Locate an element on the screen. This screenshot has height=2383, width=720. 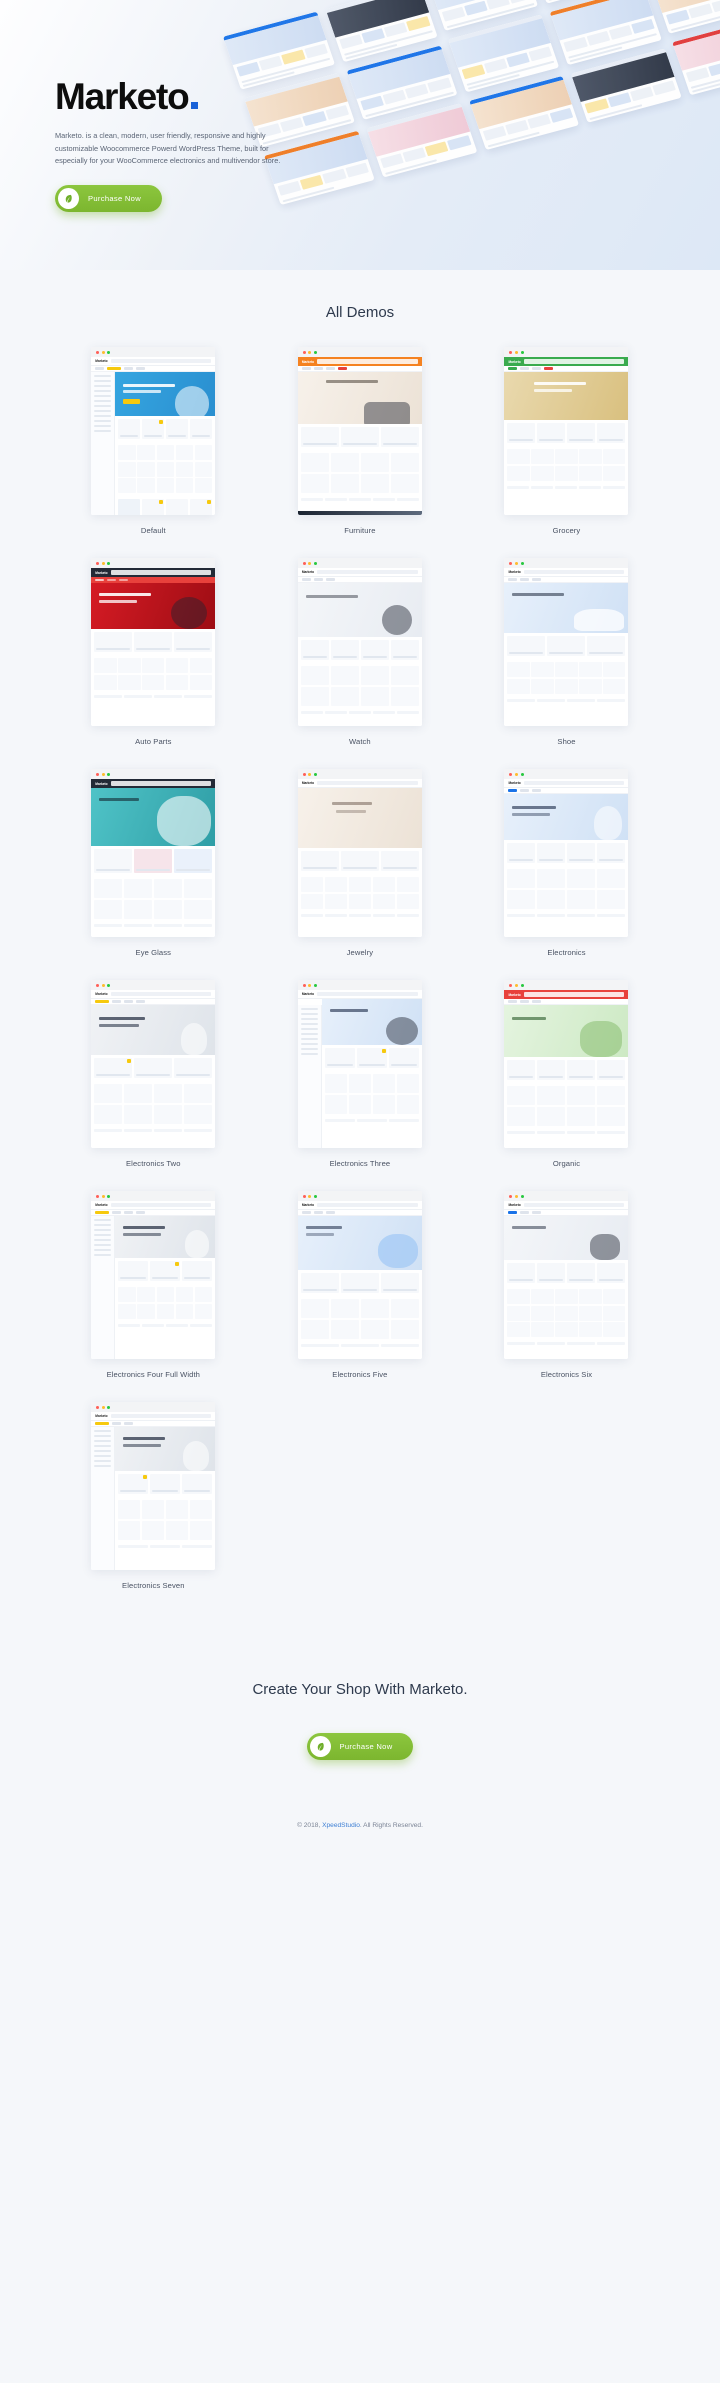
demo-item-auto-parts: Marketo Auto Parts is located at coordinates (153, 652).